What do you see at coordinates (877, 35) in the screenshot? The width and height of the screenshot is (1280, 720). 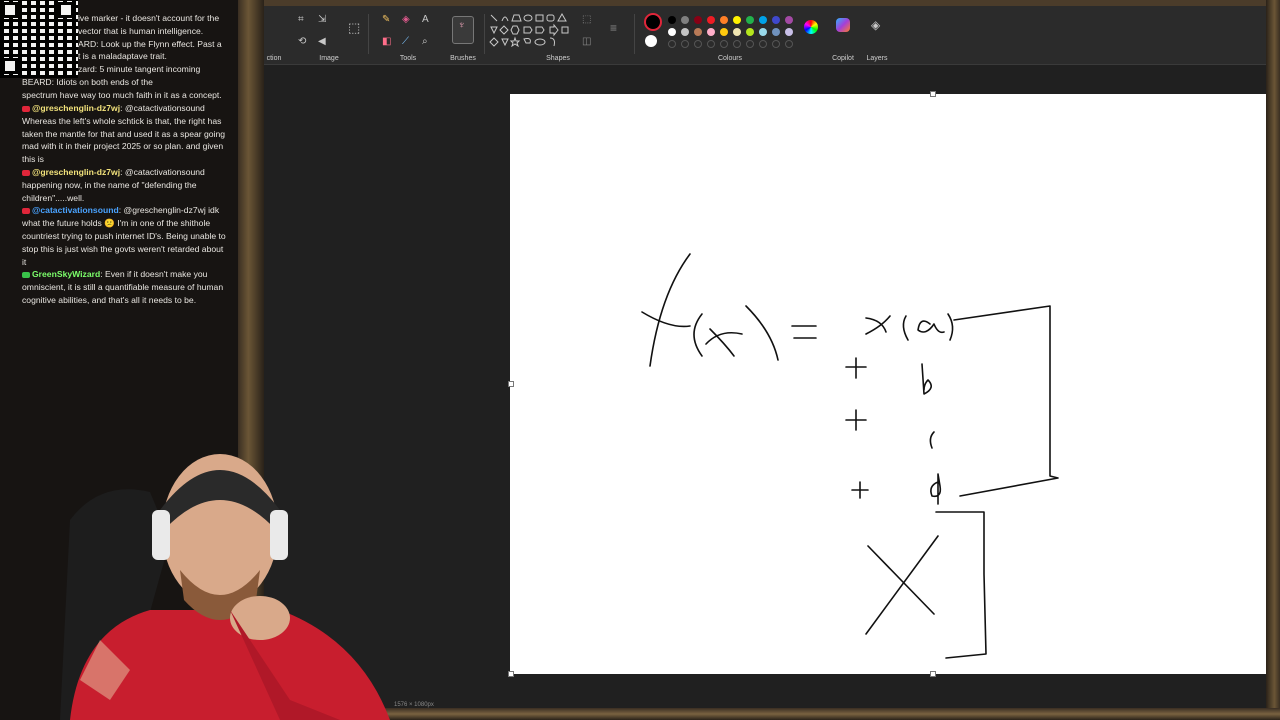 I see `ribbon-group-layers: ◈ Layers` at bounding box center [877, 35].